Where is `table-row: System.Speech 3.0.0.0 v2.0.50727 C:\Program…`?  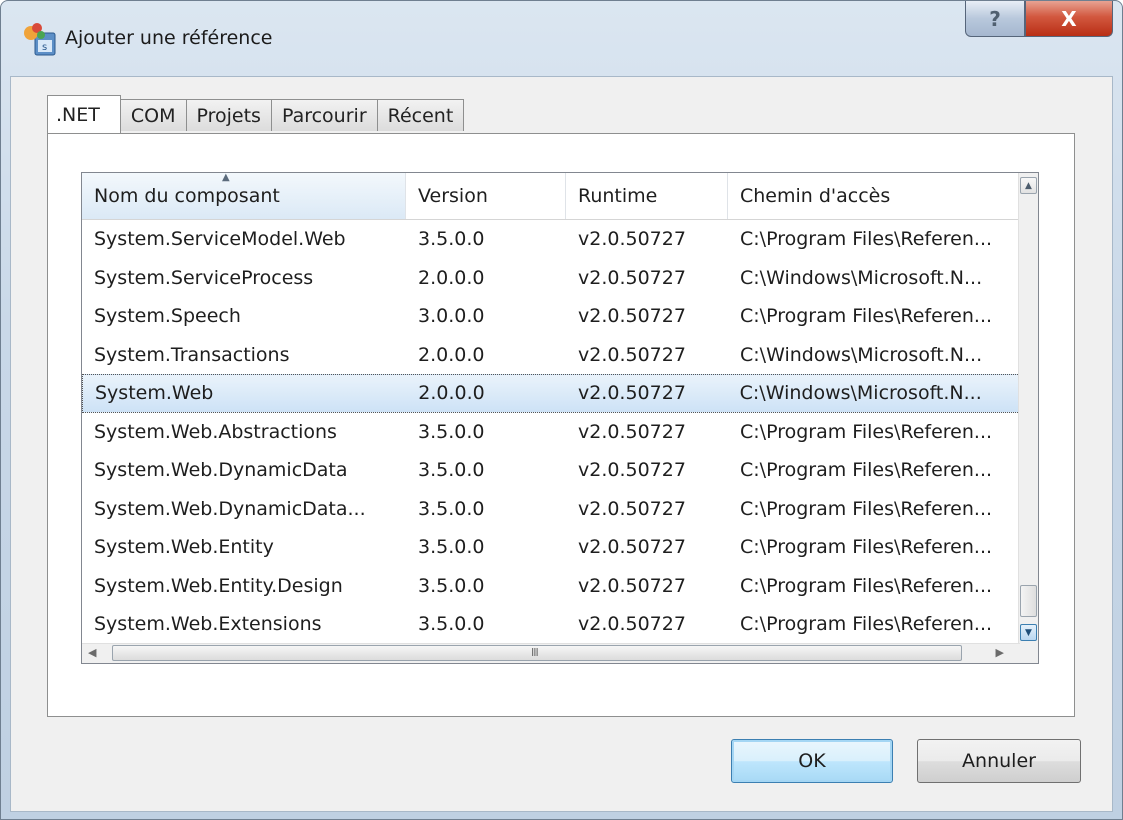 table-row: System.Speech 3.0.0.0 v2.0.50727 C:\Program… is located at coordinates (551, 316).